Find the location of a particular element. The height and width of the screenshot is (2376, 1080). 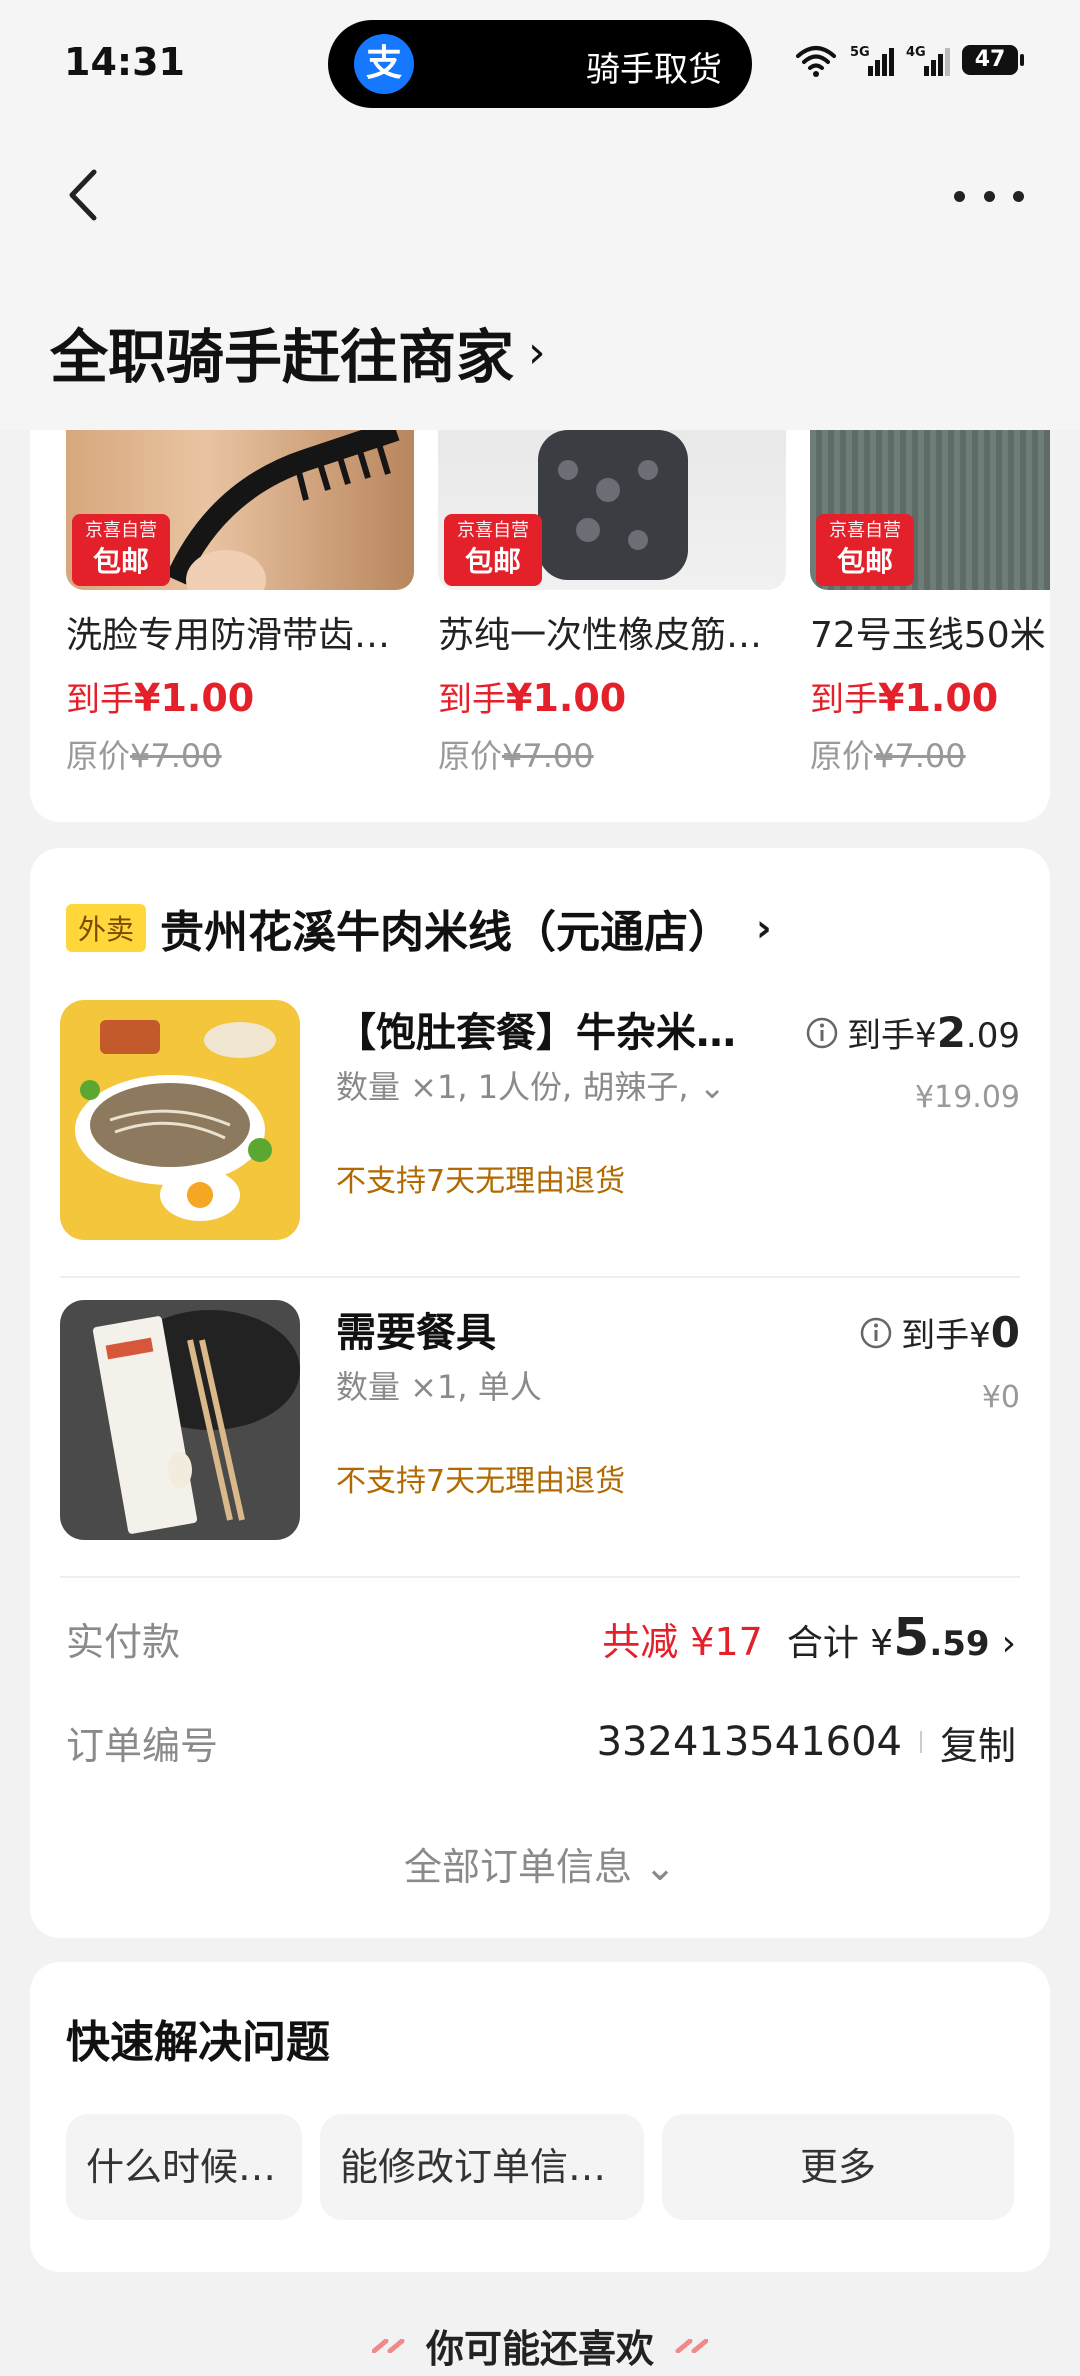

separator is located at coordinates (920, 1742).